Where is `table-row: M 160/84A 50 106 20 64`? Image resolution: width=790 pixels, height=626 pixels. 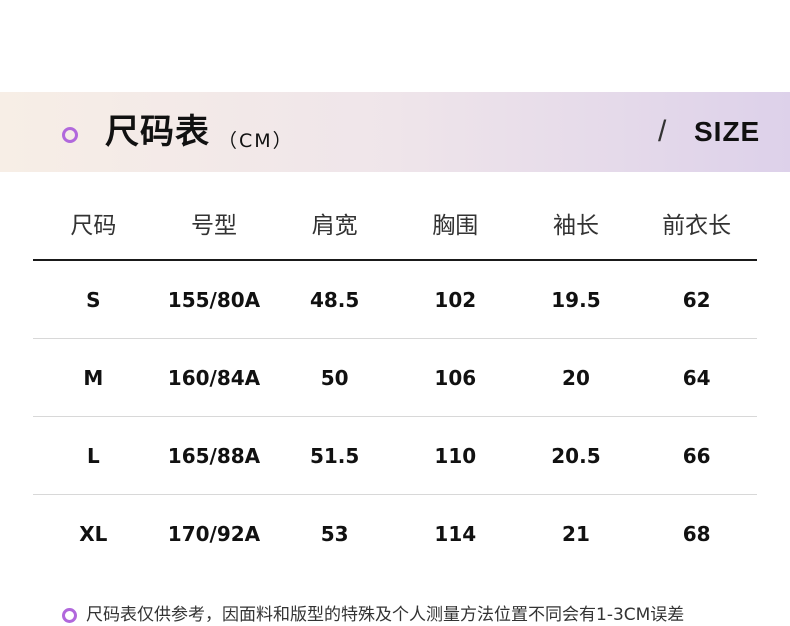 table-row: M 160/84A 50 106 20 64 is located at coordinates (395, 378).